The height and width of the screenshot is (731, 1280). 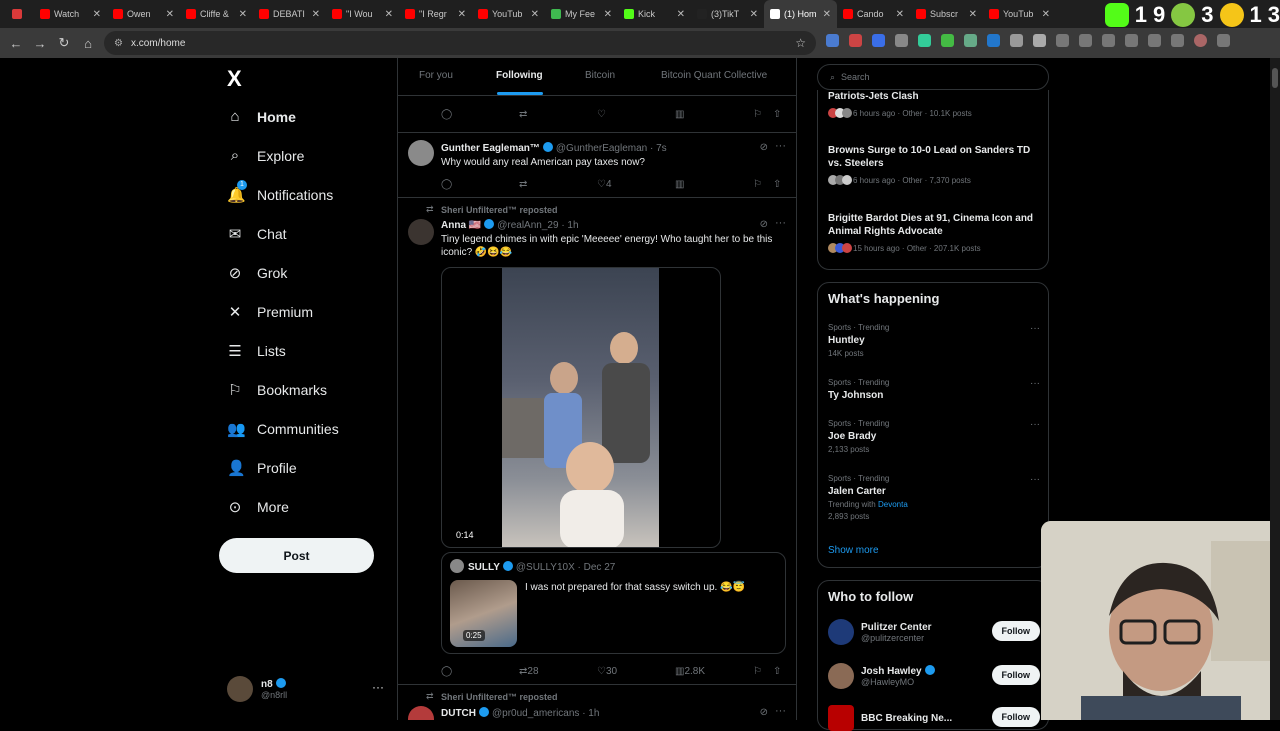 What do you see at coordinates (258, 507) in the screenshot?
I see `nav-item-more: ⊙ More` at bounding box center [258, 507].